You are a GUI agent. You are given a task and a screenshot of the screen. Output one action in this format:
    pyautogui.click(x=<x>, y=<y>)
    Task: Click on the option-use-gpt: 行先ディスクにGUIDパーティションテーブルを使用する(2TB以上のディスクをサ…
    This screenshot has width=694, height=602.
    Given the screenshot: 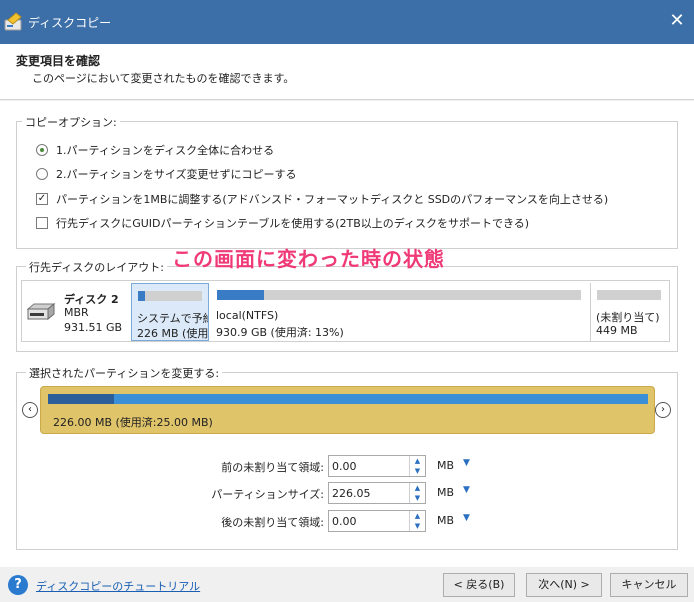 What is the action you would take?
    pyautogui.click(x=282, y=223)
    